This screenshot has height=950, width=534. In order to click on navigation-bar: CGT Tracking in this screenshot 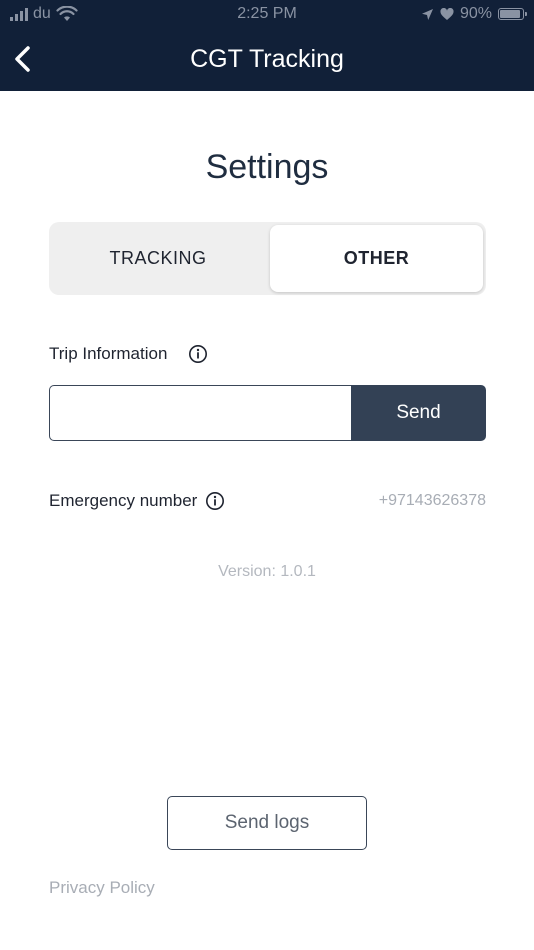, I will do `click(267, 60)`.